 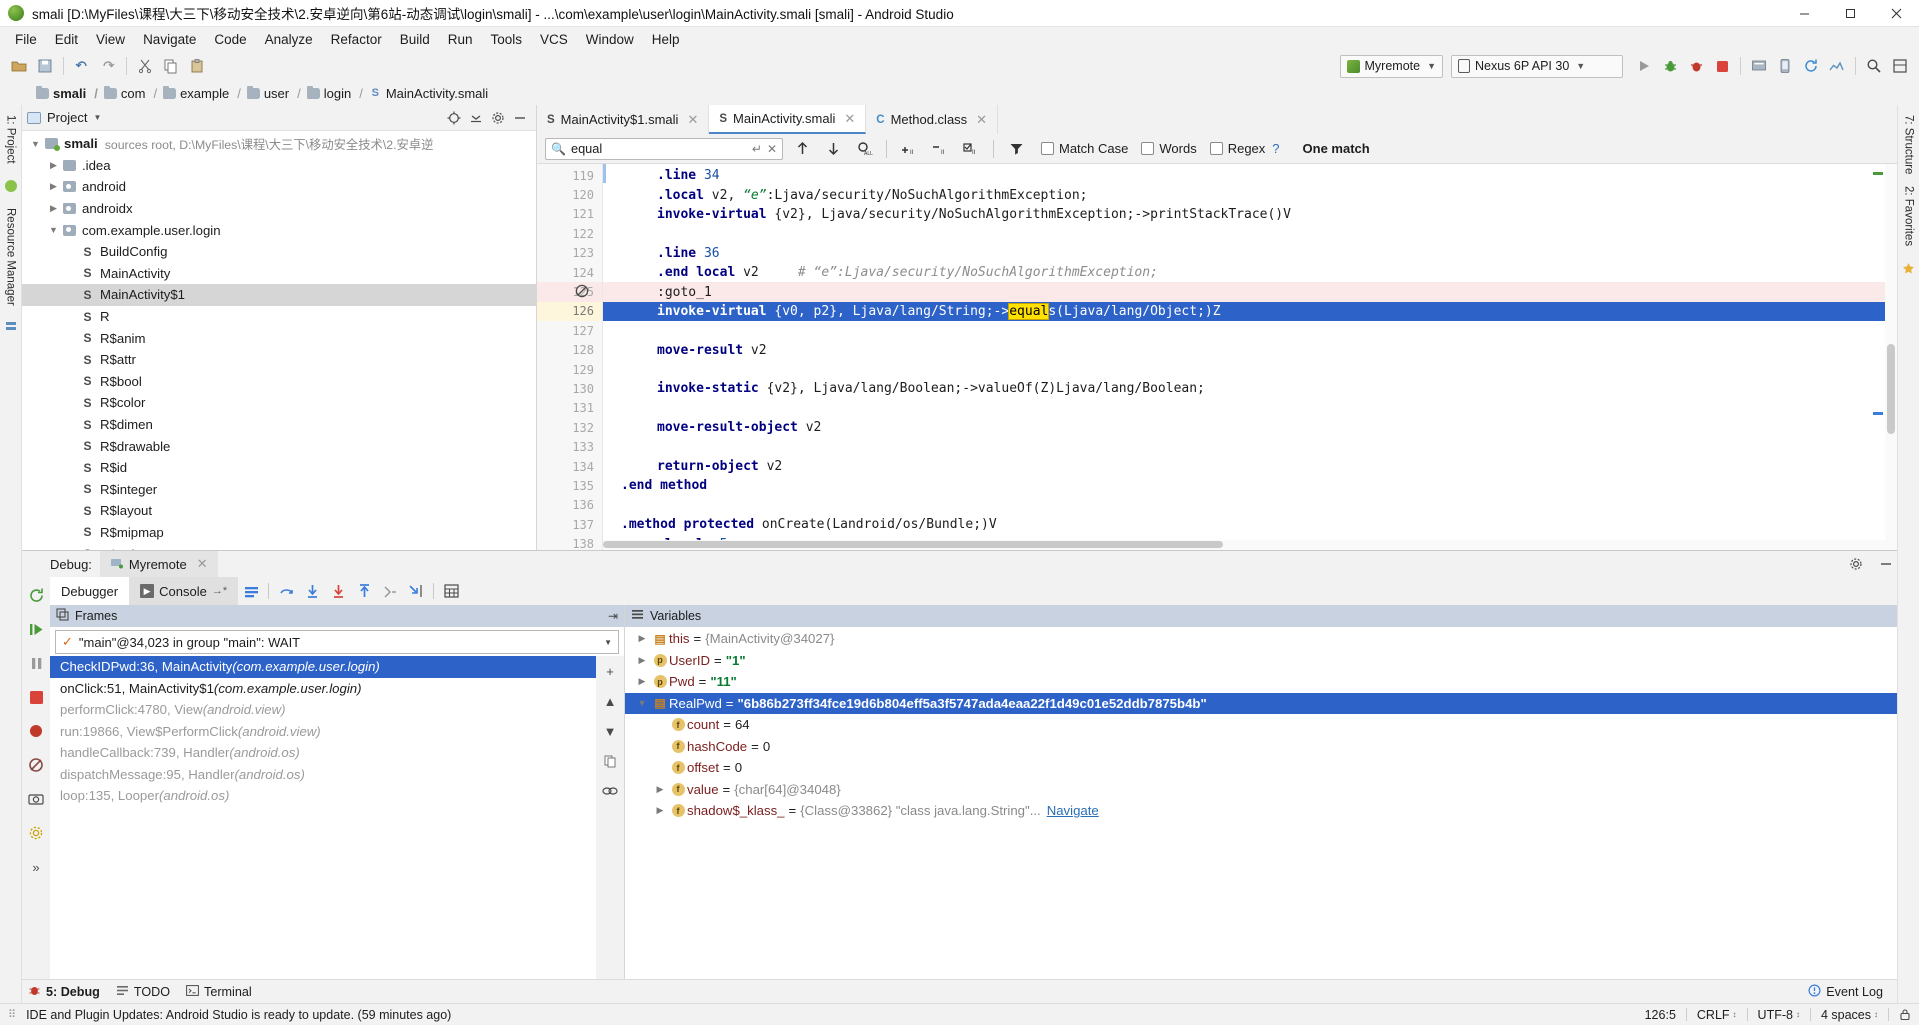 I want to click on camera-icon, so click(x=36, y=799).